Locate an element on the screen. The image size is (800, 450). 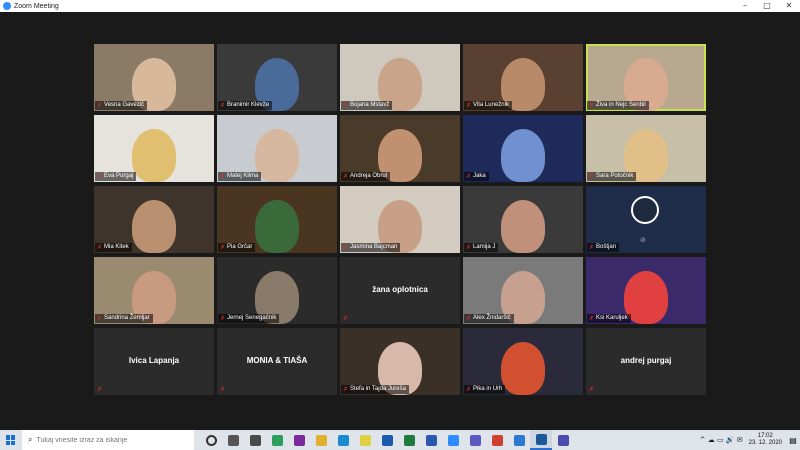
participant-name: Branimir Klevže is located at coordinates (248, 105).